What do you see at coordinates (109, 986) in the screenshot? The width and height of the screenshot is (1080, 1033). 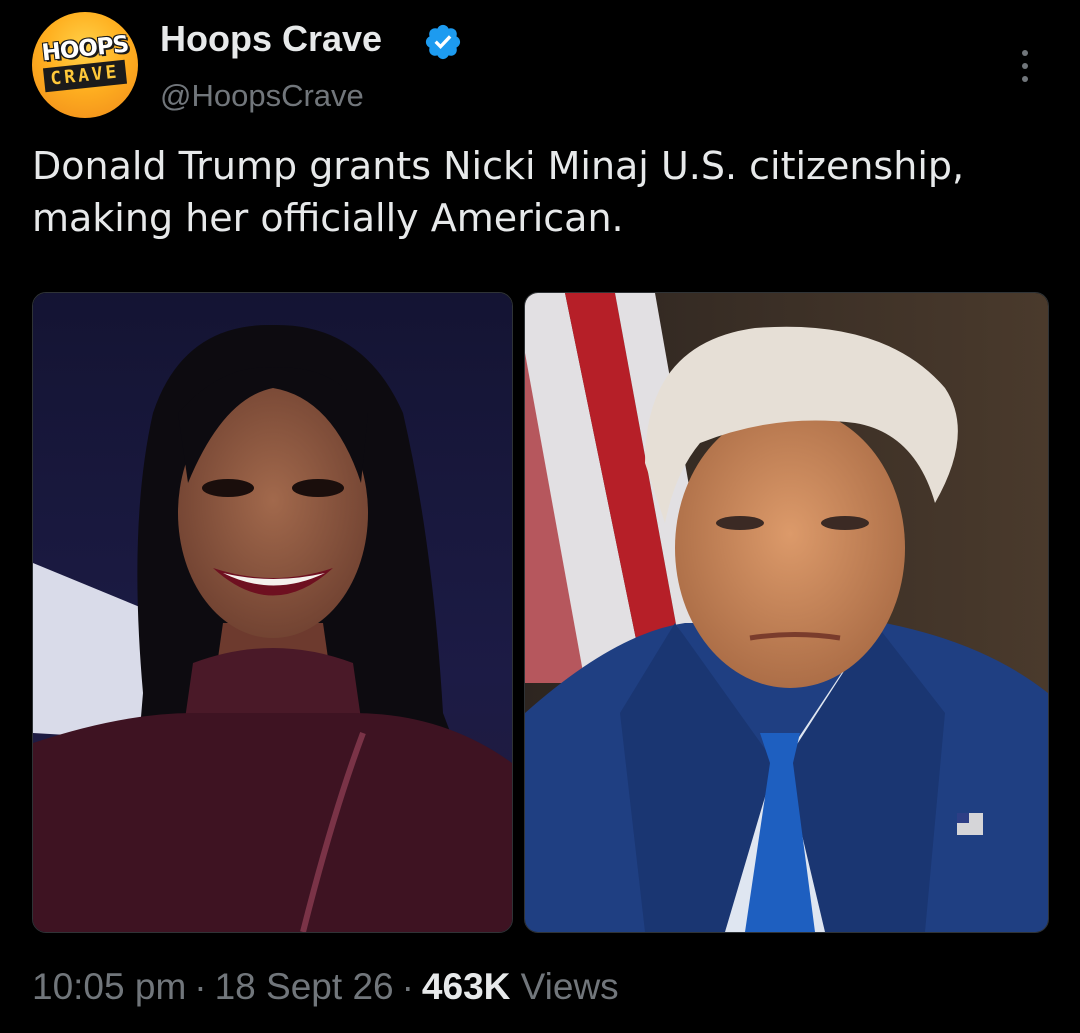 I see `tweet-time: 10:05 pm` at bounding box center [109, 986].